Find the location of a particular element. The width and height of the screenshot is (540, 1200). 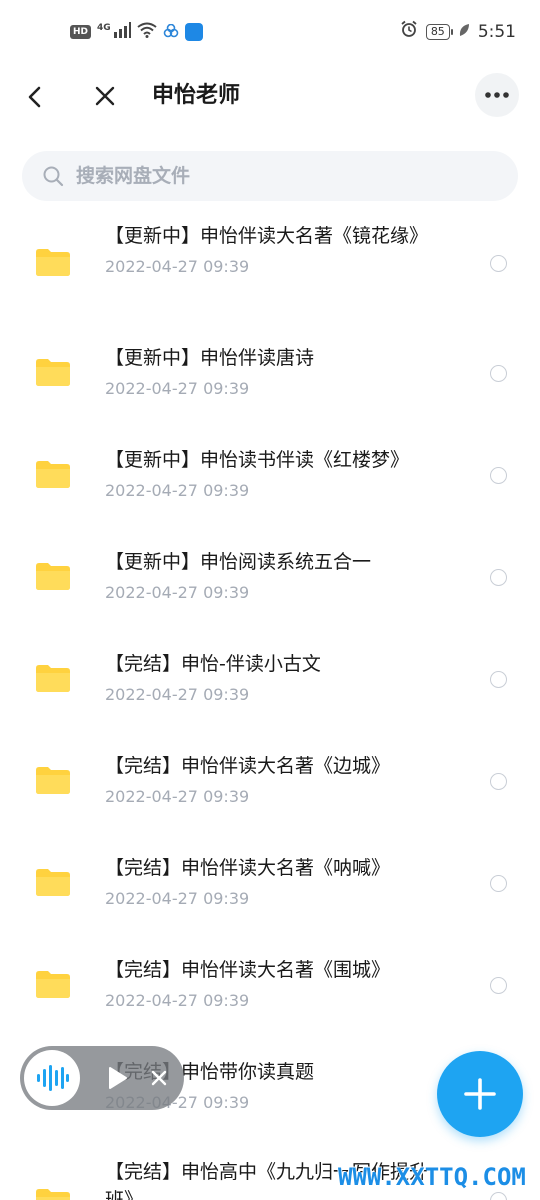

hd-badge: HD is located at coordinates (81, 32).